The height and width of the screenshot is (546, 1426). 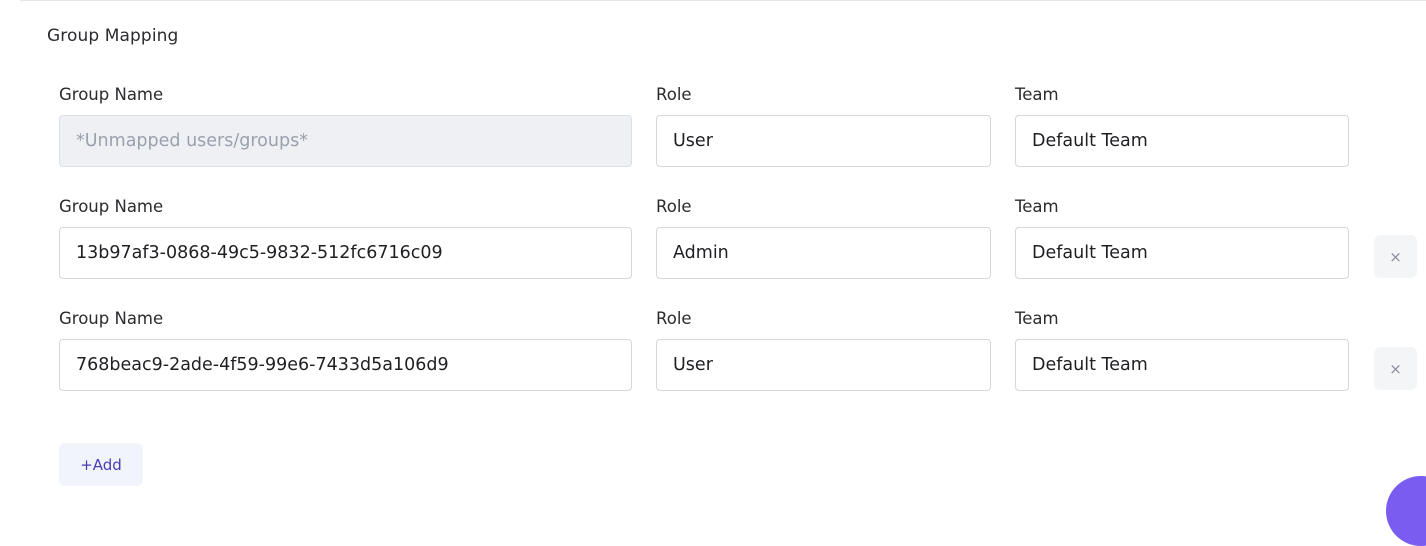 What do you see at coordinates (345, 365) in the screenshot?
I see `group-name-input: 768beac9-2ade-4f59-99e6-7433d5a106d9` at bounding box center [345, 365].